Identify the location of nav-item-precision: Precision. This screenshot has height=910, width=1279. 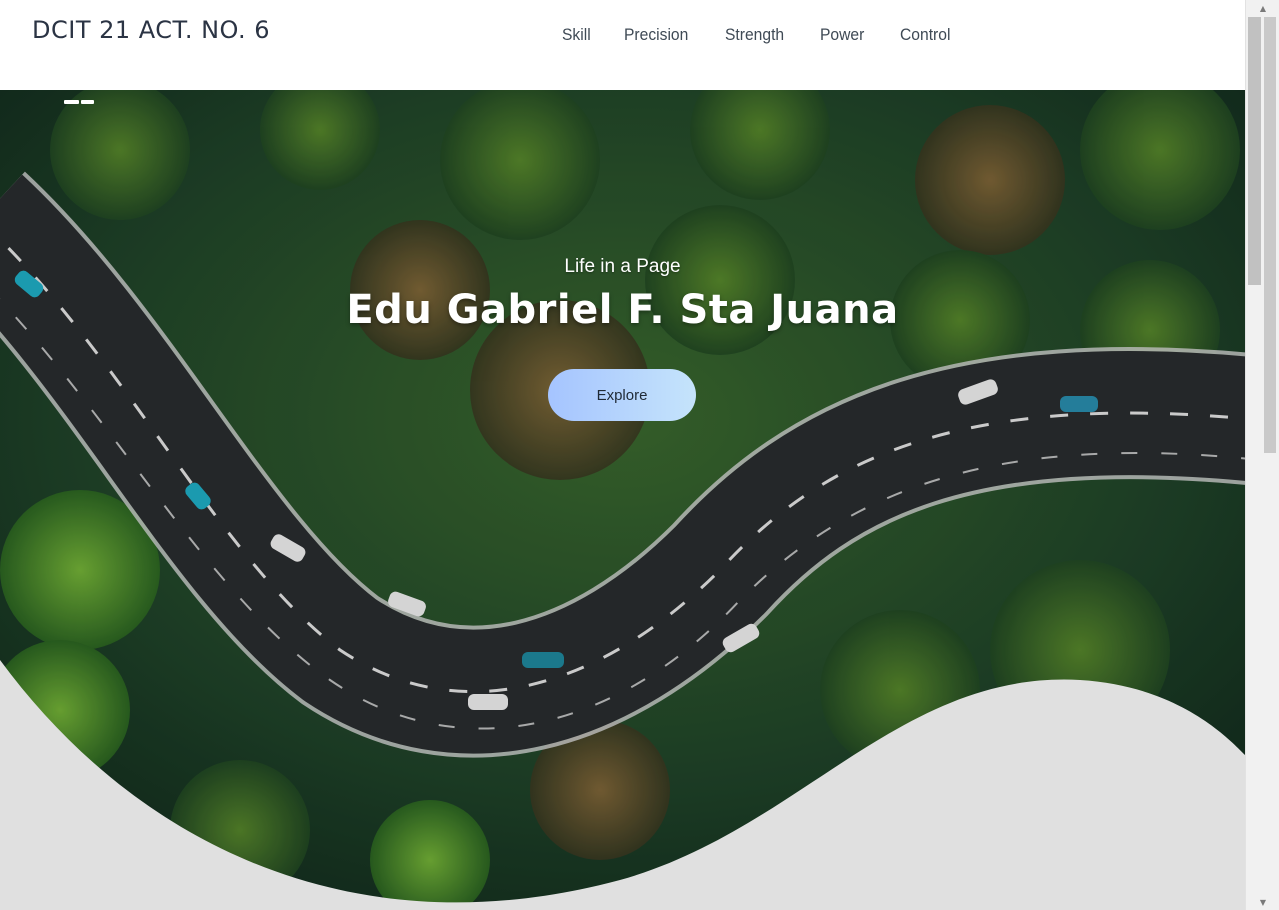
(656, 35).